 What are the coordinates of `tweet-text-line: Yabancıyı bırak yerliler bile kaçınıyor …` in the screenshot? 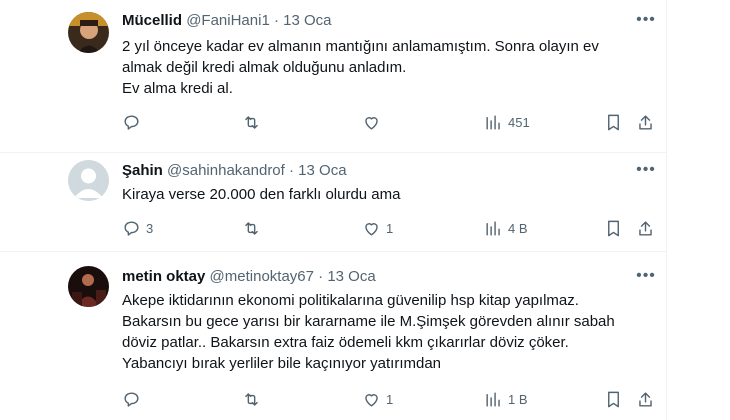 It's located at (282, 363).